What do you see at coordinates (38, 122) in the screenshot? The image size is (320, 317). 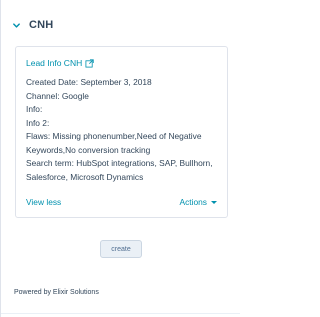 I see `field-label: Info 2:` at bounding box center [38, 122].